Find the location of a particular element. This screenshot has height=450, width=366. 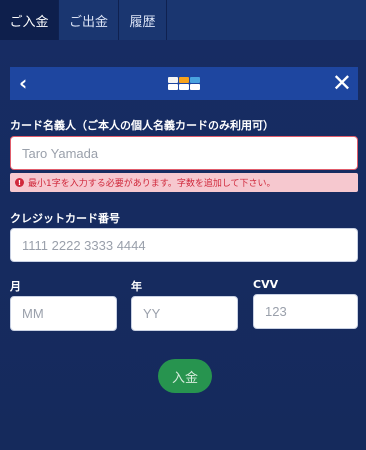

cvv-label: CVV is located at coordinates (266, 284).